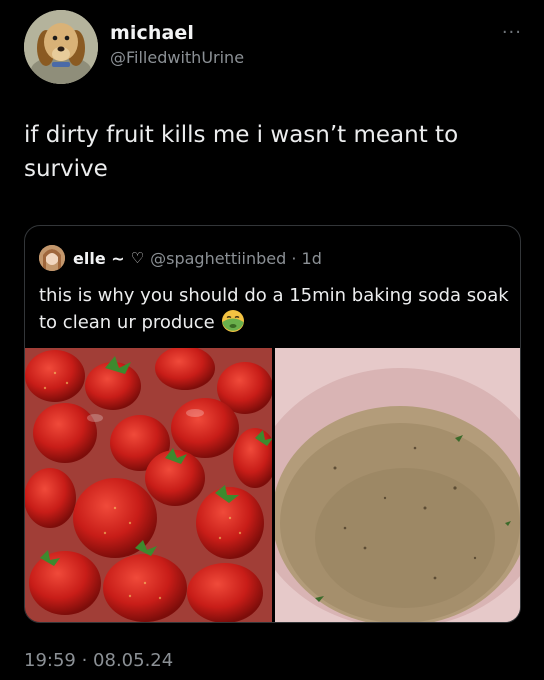 The width and height of the screenshot is (544, 680). I want to click on nauseated-face-icon, so click(232, 321).